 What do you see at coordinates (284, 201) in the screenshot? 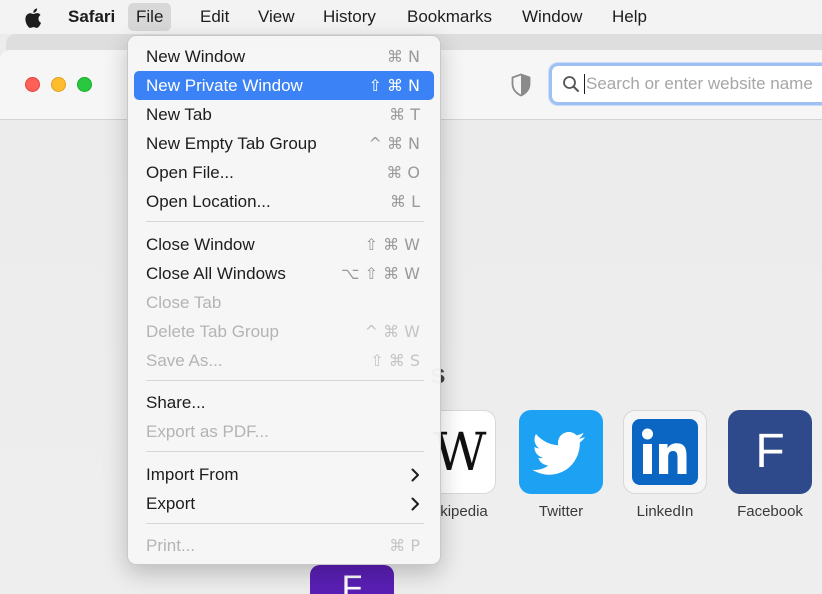
I see `menu-item-open-location: Open Location... ⌘ L` at bounding box center [284, 201].